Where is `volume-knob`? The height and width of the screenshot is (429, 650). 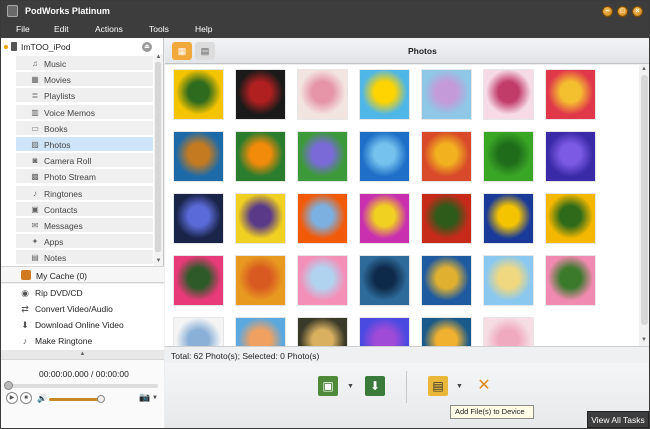
volume-knob is located at coordinates (101, 399).